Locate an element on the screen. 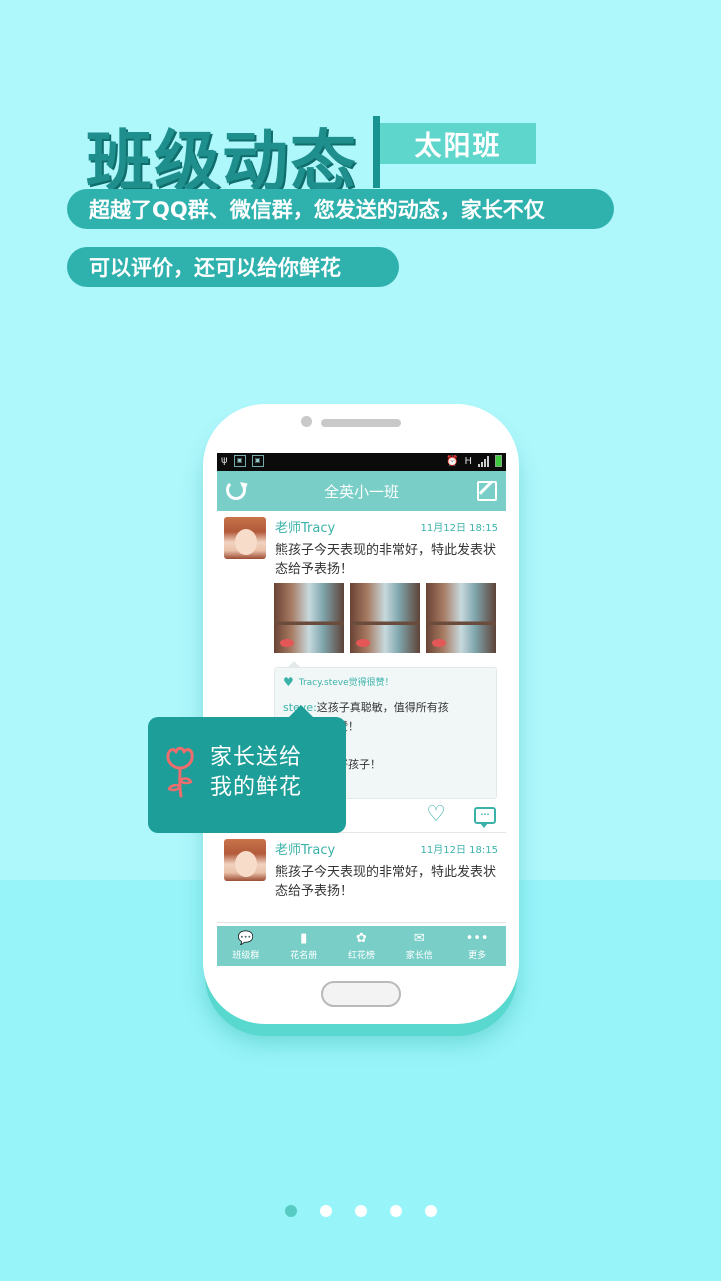 The width and height of the screenshot is (721, 1281). home-button is located at coordinates (361, 994).